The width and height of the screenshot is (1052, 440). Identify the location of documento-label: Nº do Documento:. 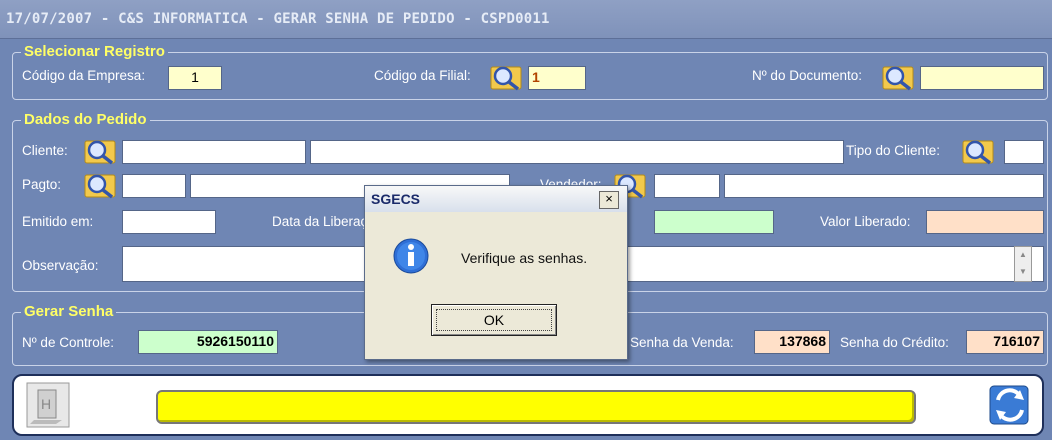
(807, 75).